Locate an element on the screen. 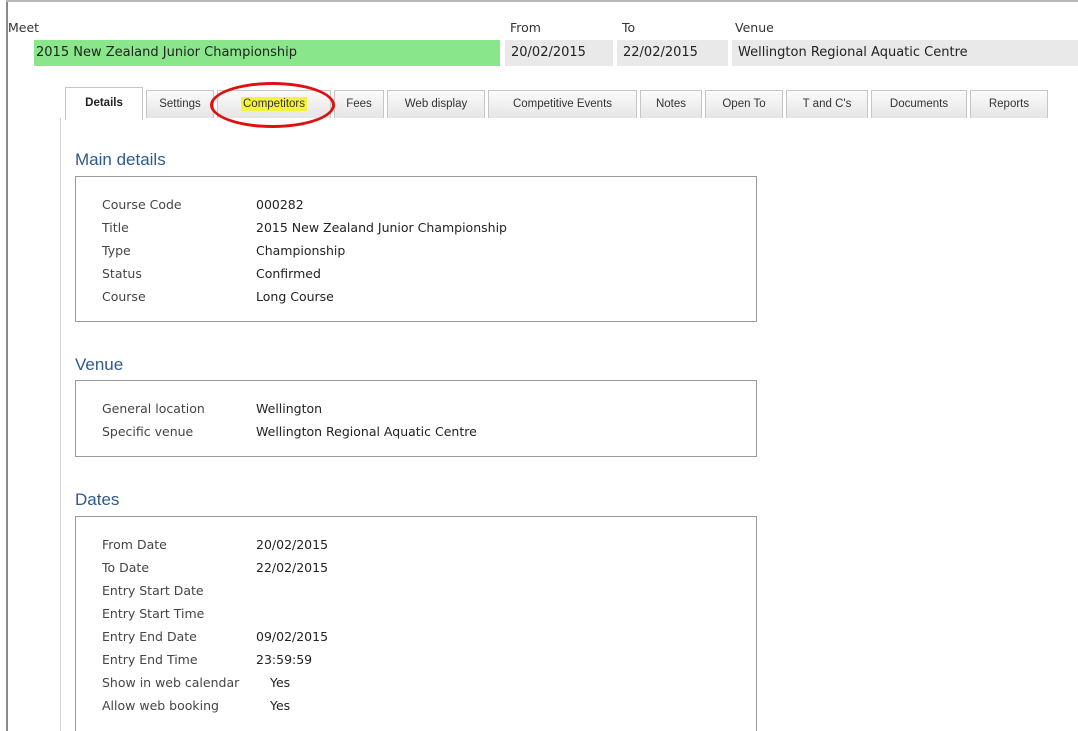  detail-row-status: Status Confirmed is located at coordinates (211, 273).